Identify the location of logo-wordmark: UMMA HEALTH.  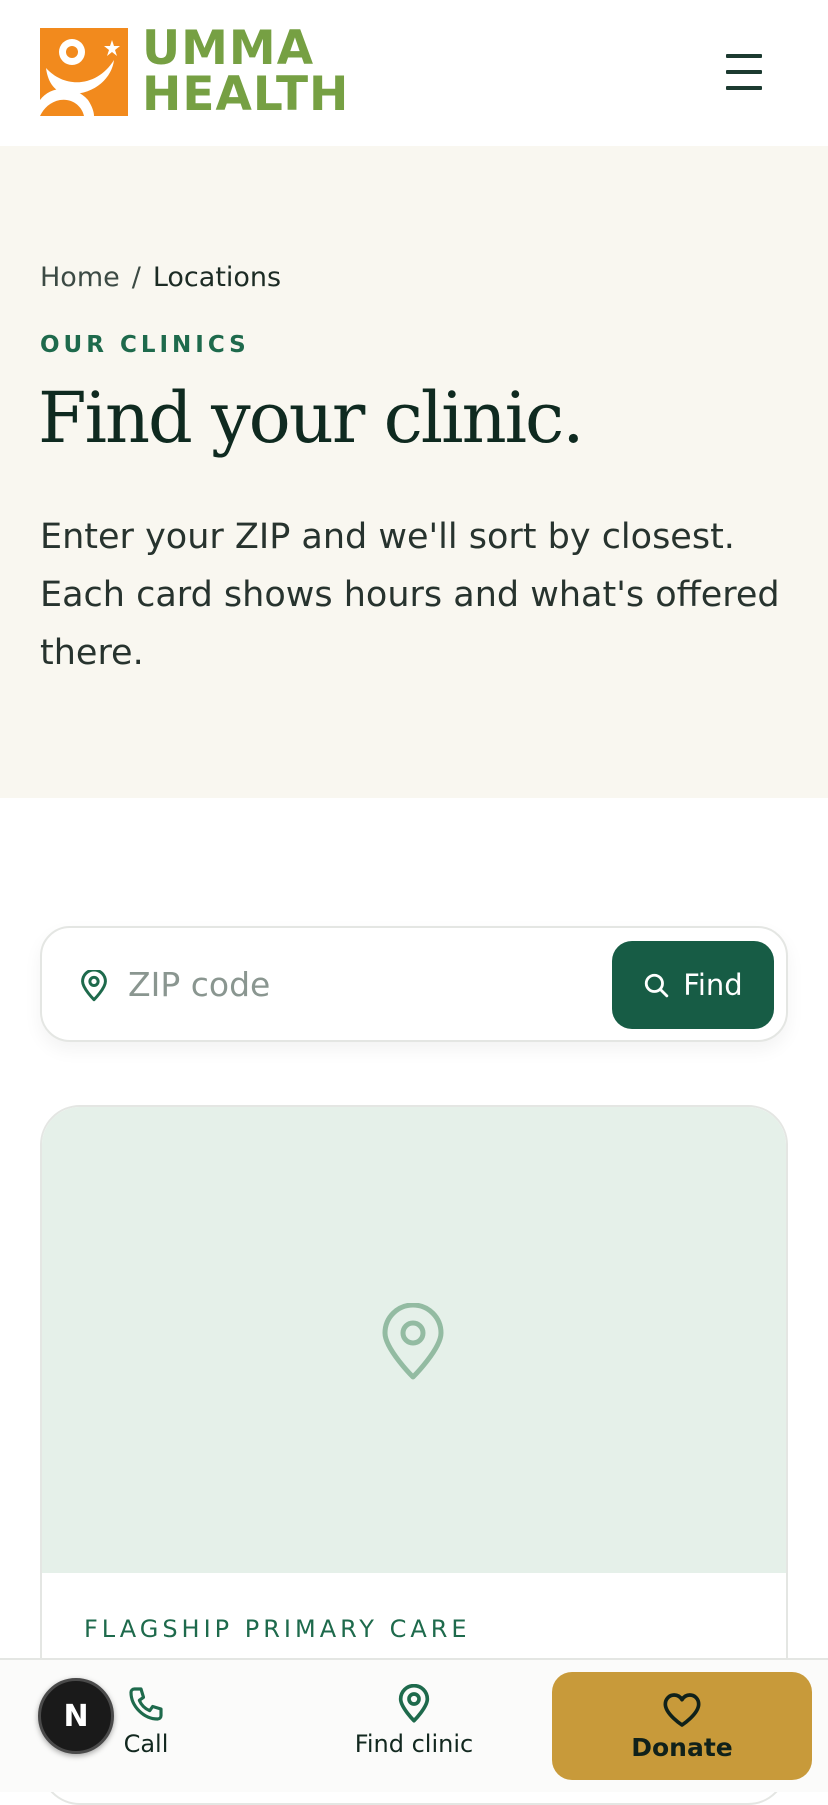
(246, 71).